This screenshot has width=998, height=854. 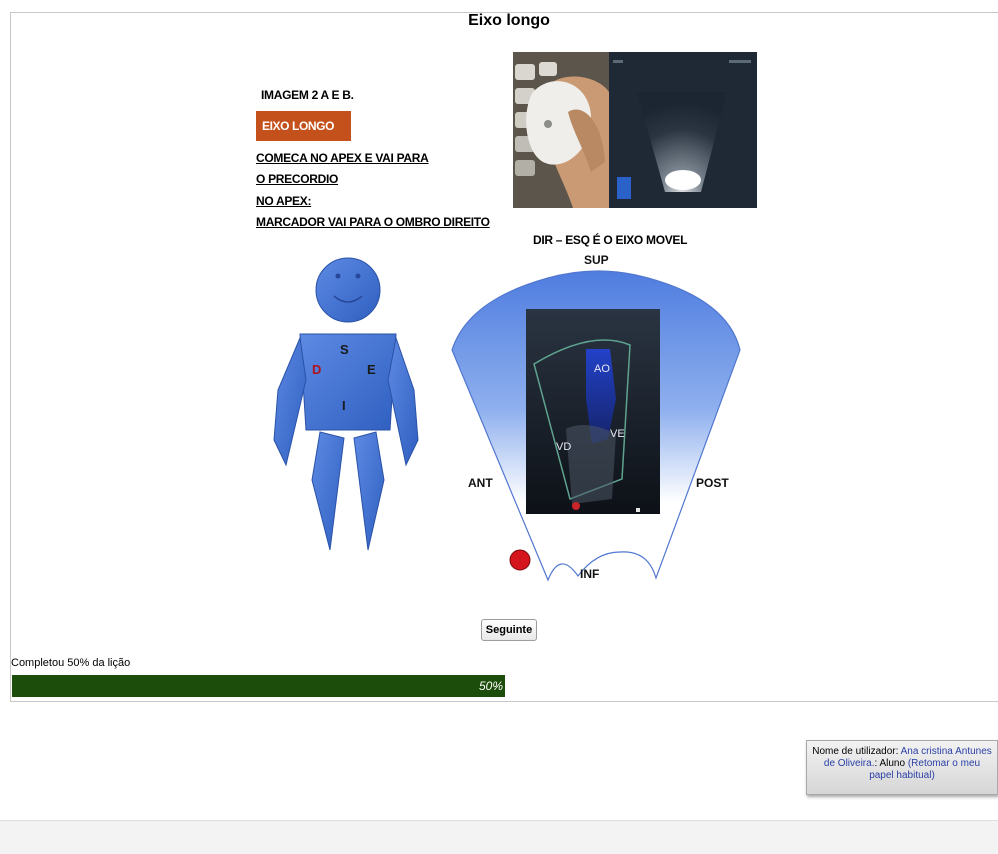 What do you see at coordinates (617, 434) in the screenshot?
I see `echo-label-ve: VE` at bounding box center [617, 434].